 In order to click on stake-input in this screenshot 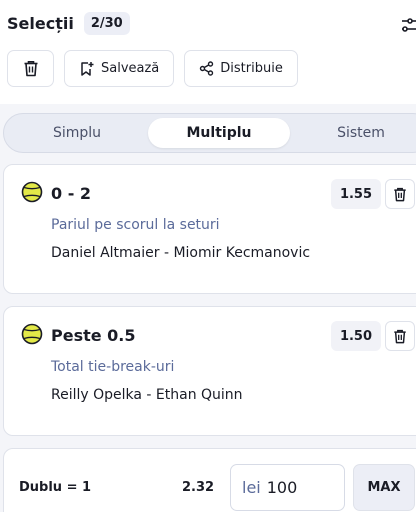, I will do `click(301, 487)`.